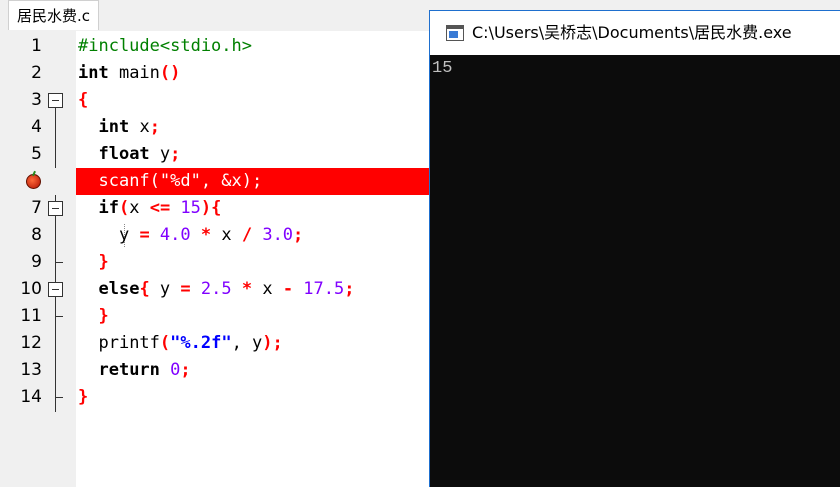 The width and height of the screenshot is (840, 487). I want to click on string-literal: "%.2f", so click(201, 343).